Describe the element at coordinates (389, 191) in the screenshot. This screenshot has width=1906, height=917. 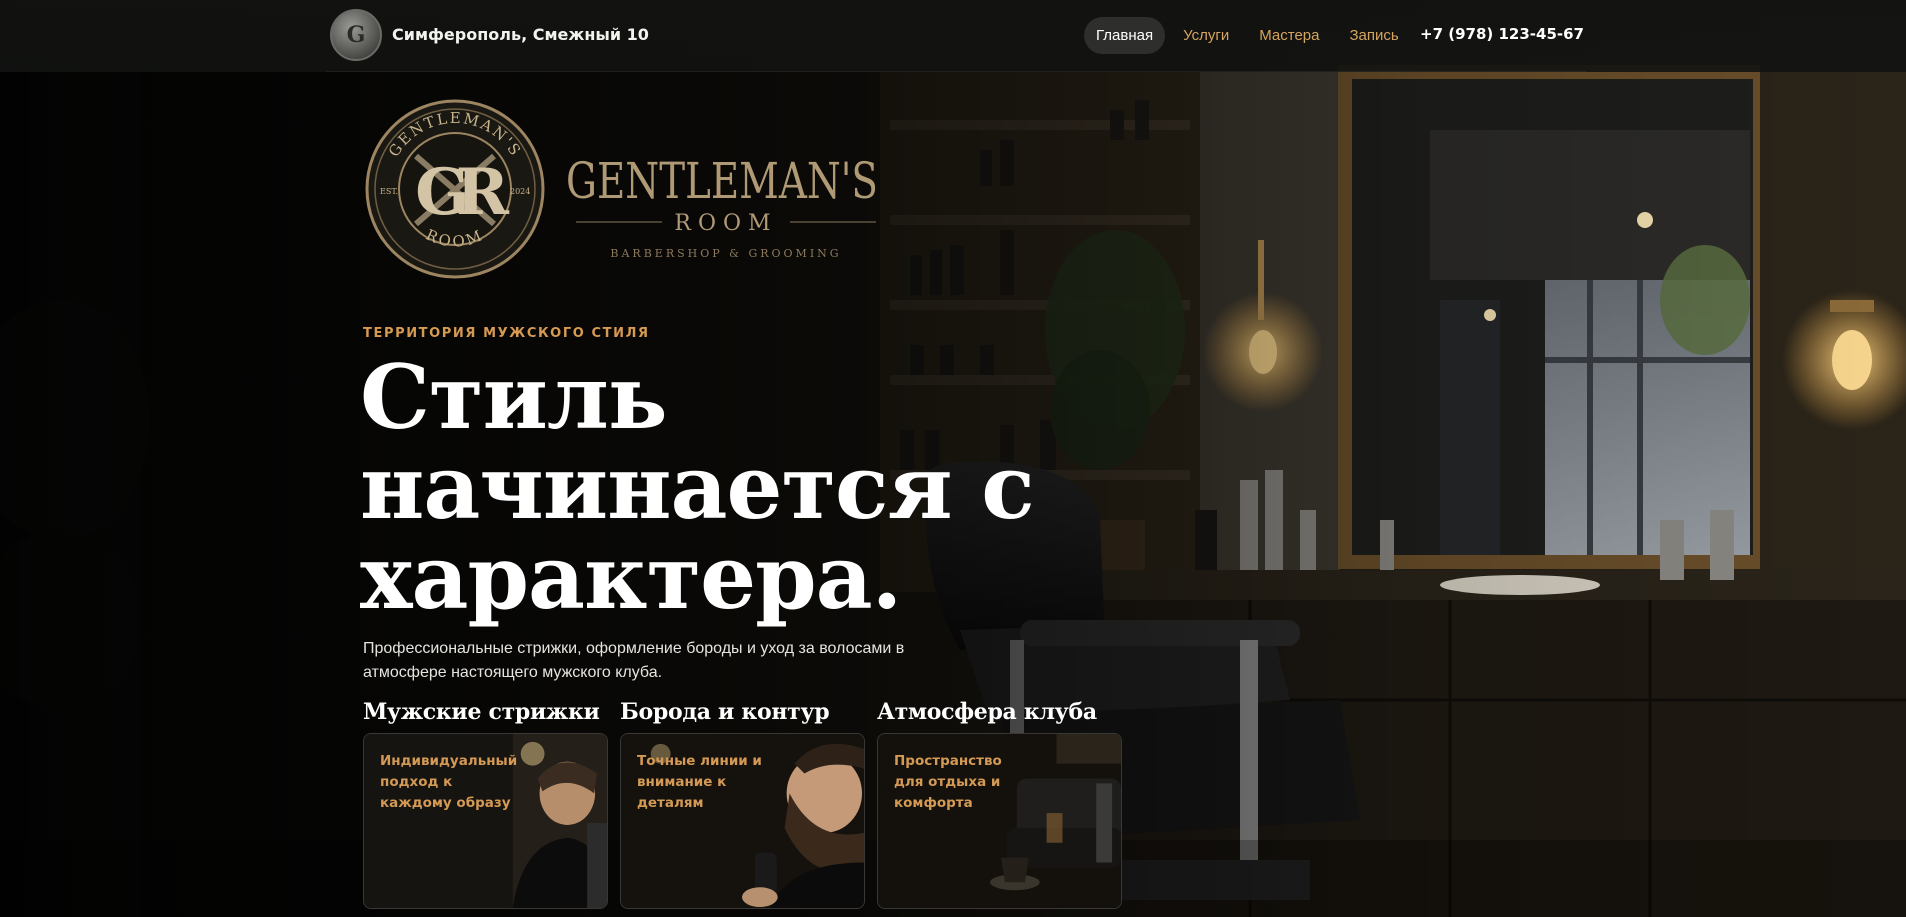
I see `svg-text: EST.` at that location.